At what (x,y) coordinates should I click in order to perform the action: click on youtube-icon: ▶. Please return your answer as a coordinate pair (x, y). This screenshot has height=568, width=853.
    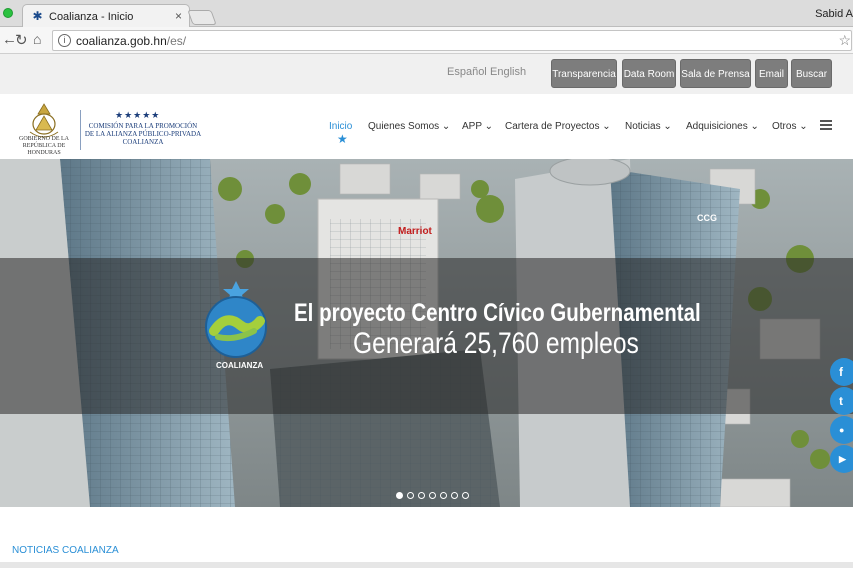
    Looking at the image, I should click on (841, 459).